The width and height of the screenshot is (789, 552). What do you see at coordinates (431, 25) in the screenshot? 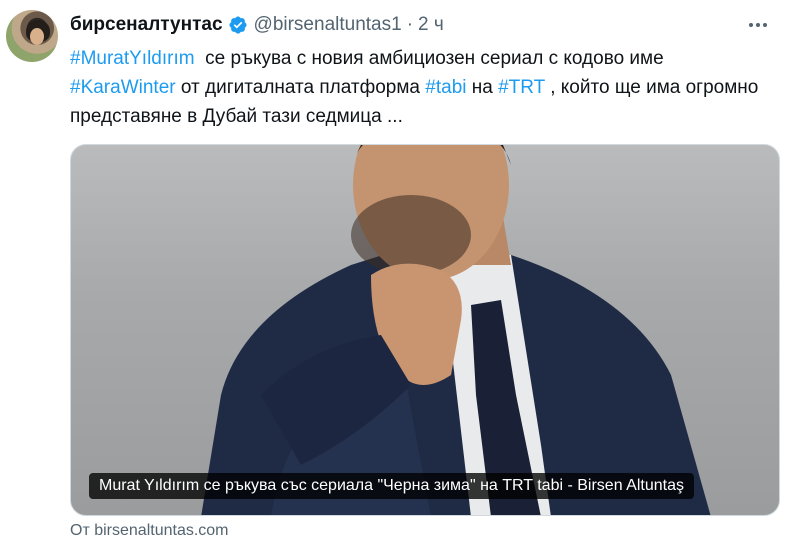
I see `tweet-timestamp: 2 ч` at bounding box center [431, 25].